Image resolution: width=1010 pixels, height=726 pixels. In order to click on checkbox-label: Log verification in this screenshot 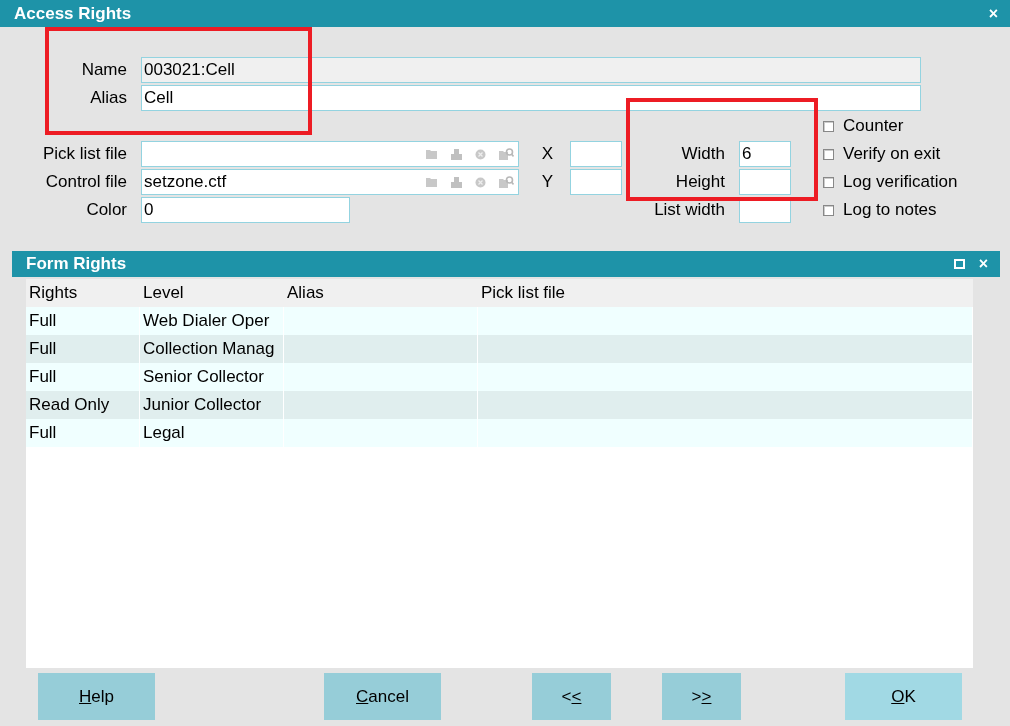, I will do `click(900, 182)`.